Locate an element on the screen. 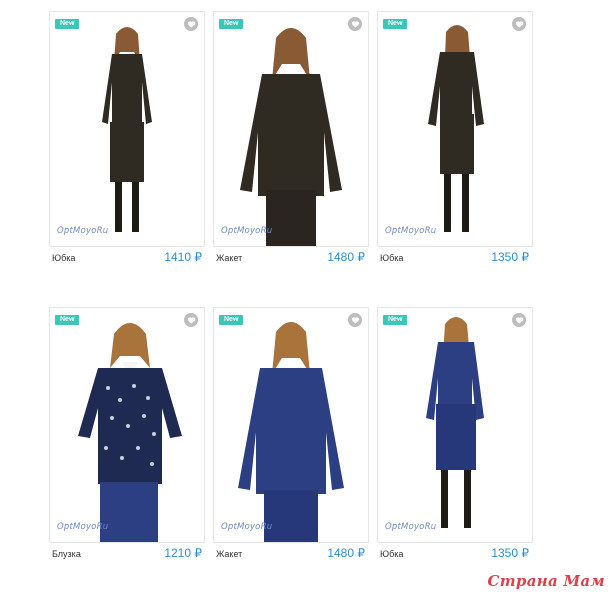 The image size is (610, 596). product-name: Блузка is located at coordinates (66, 554).